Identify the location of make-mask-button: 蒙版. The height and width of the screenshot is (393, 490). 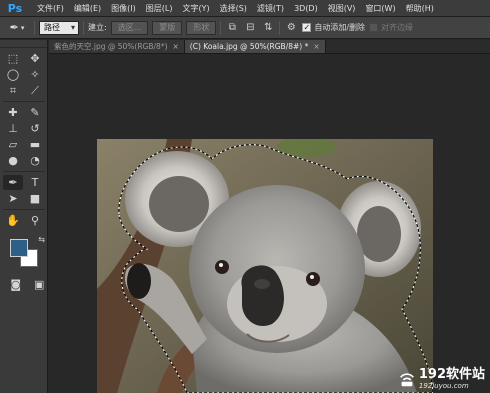
(167, 27).